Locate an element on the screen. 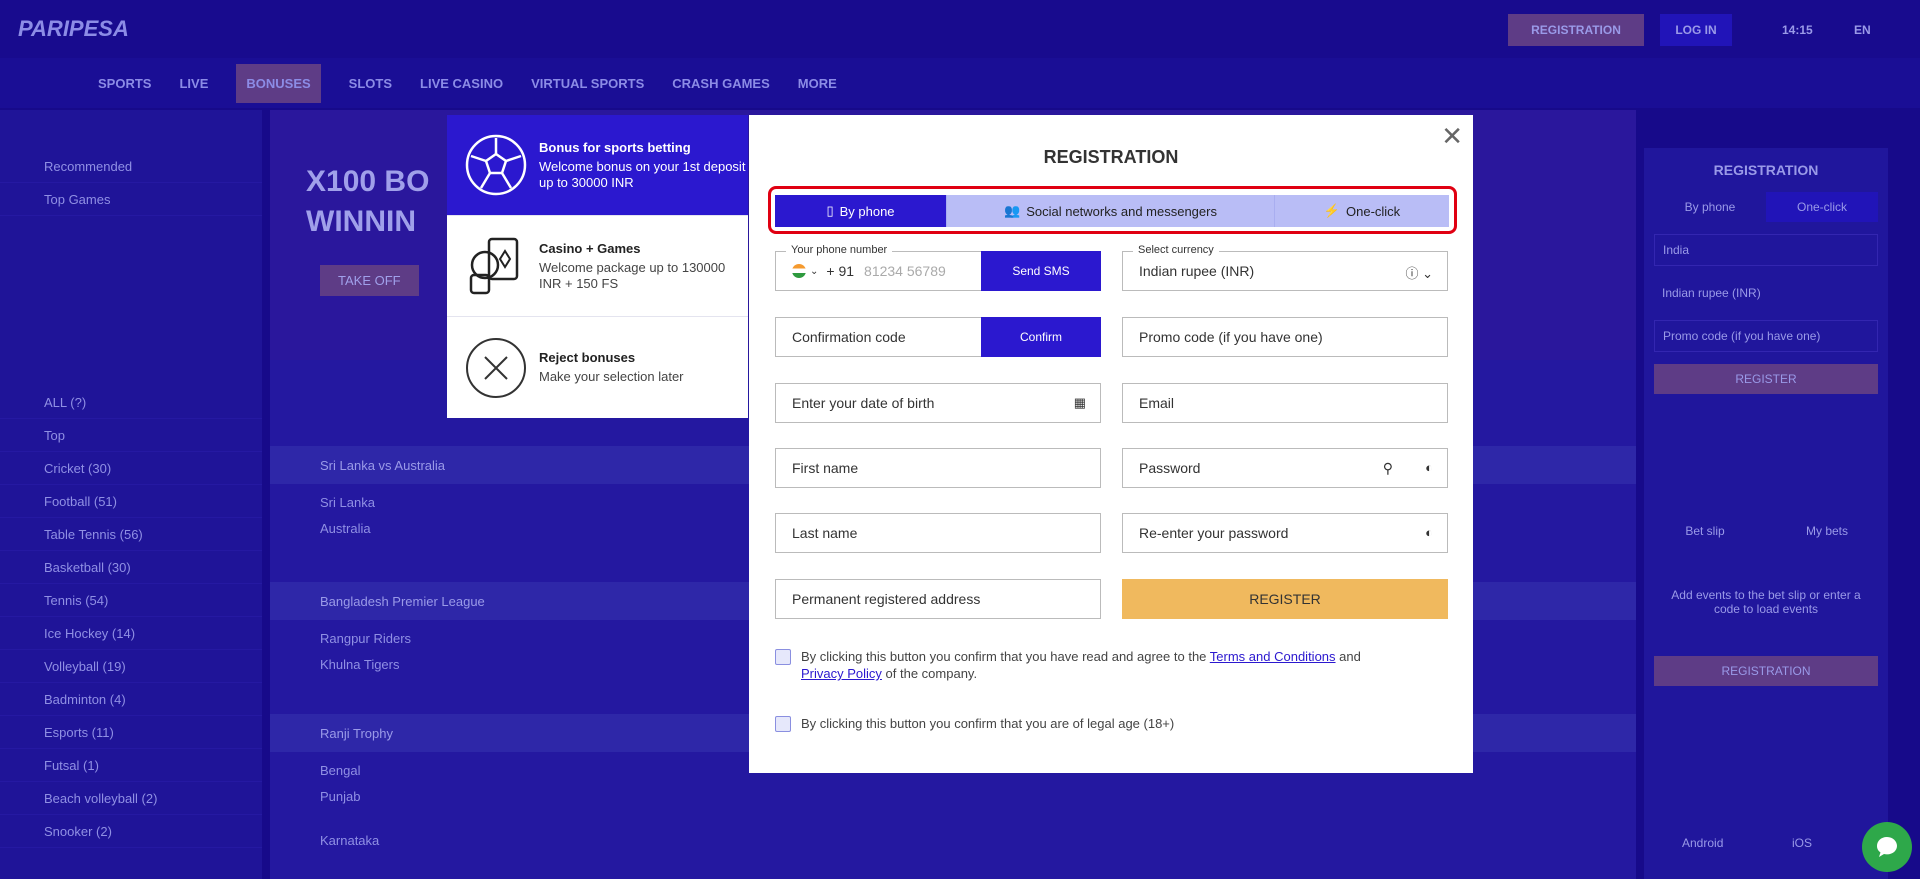  sidebar-item: Top is located at coordinates (131, 435).